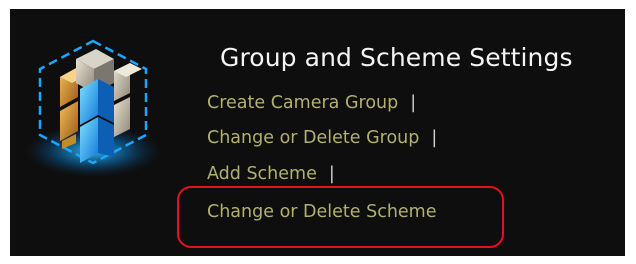  Describe the element at coordinates (93, 106) in the screenshot. I see `camera-group-logo-icon` at that location.